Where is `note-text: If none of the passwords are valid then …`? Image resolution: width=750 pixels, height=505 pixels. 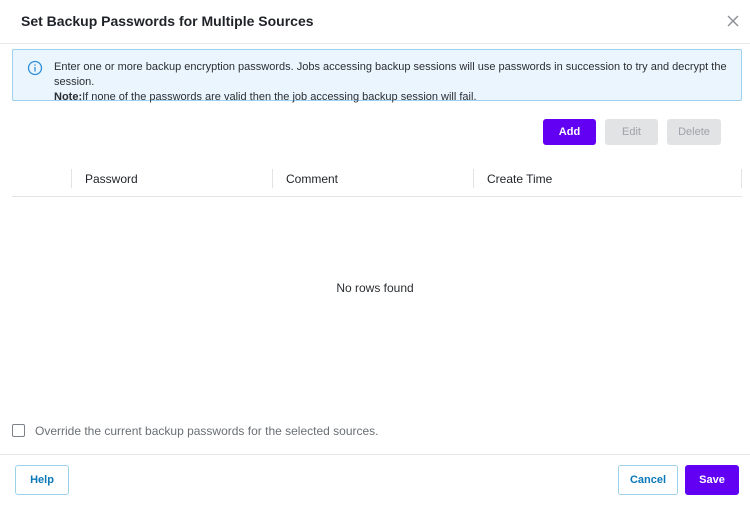
note-text: If none of the passwords are valid then … is located at coordinates (279, 97).